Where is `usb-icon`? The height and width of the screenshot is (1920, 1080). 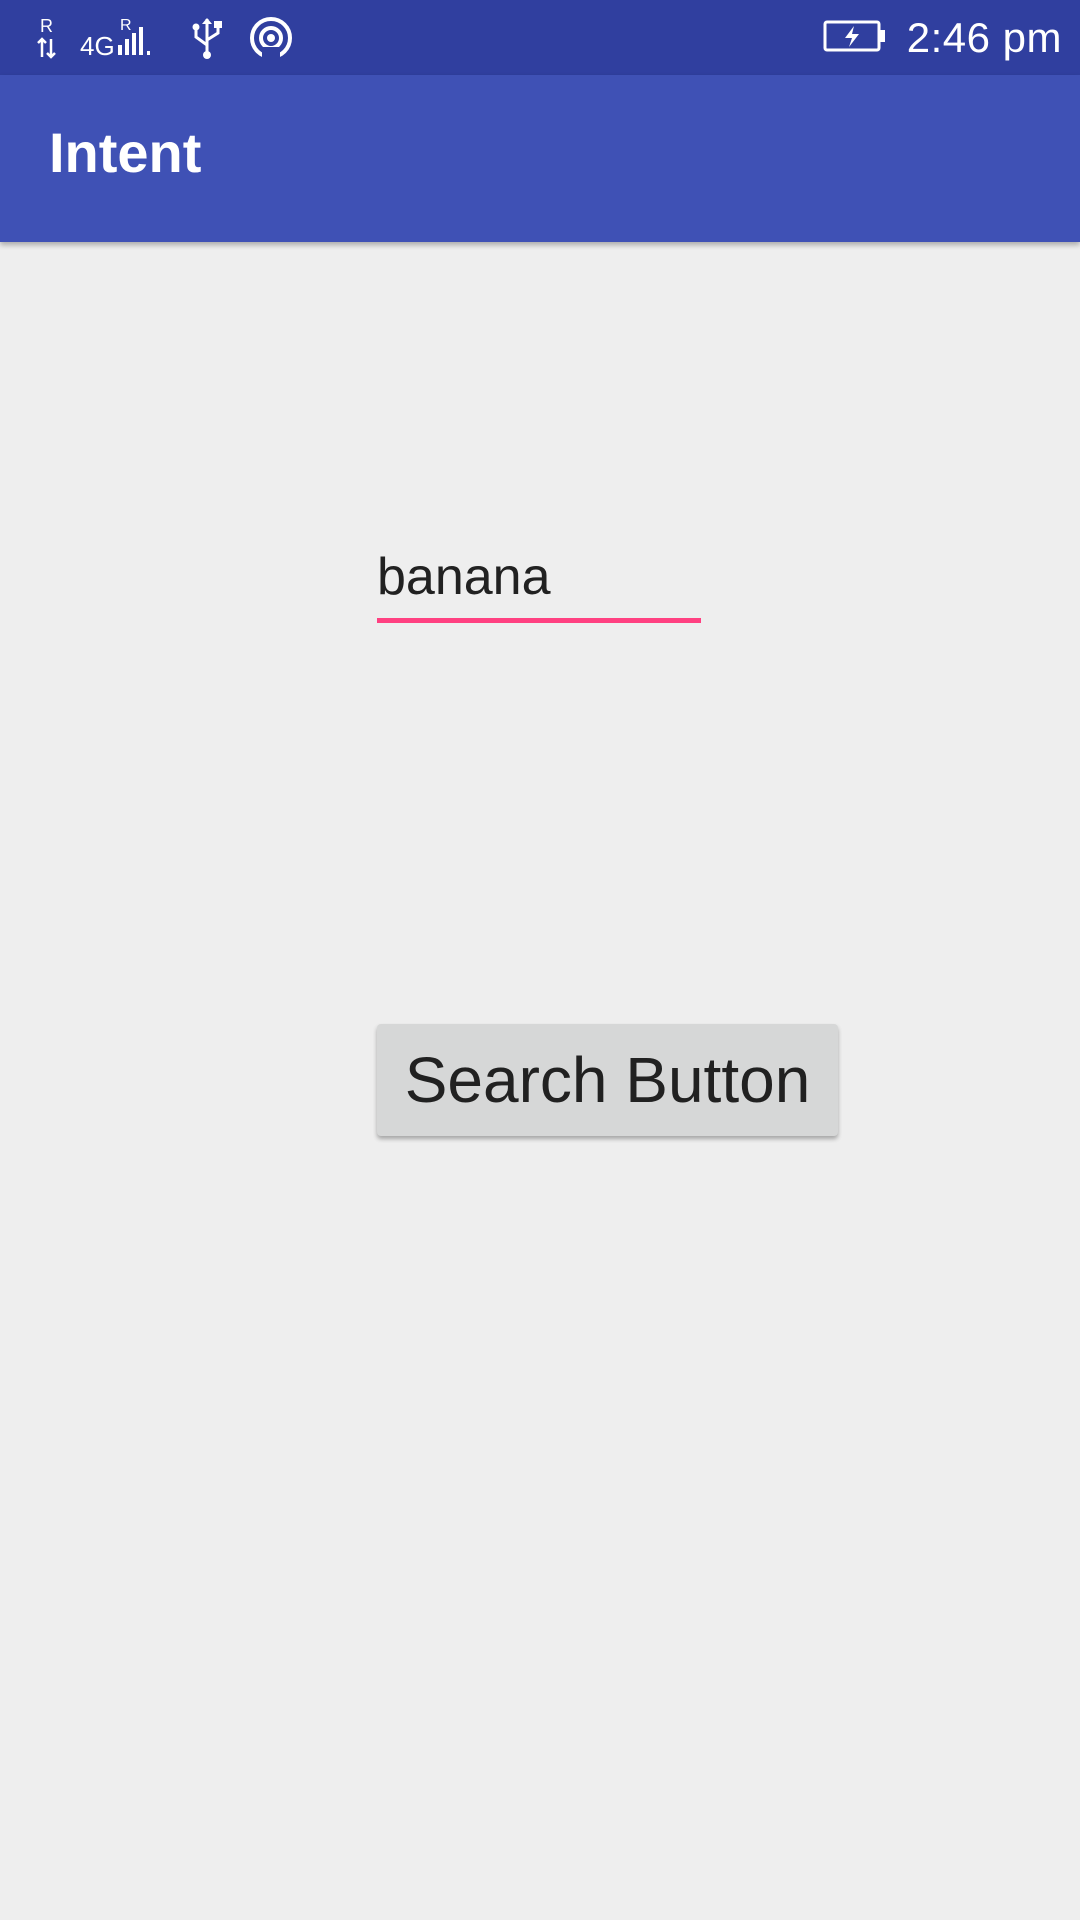 usb-icon is located at coordinates (207, 38).